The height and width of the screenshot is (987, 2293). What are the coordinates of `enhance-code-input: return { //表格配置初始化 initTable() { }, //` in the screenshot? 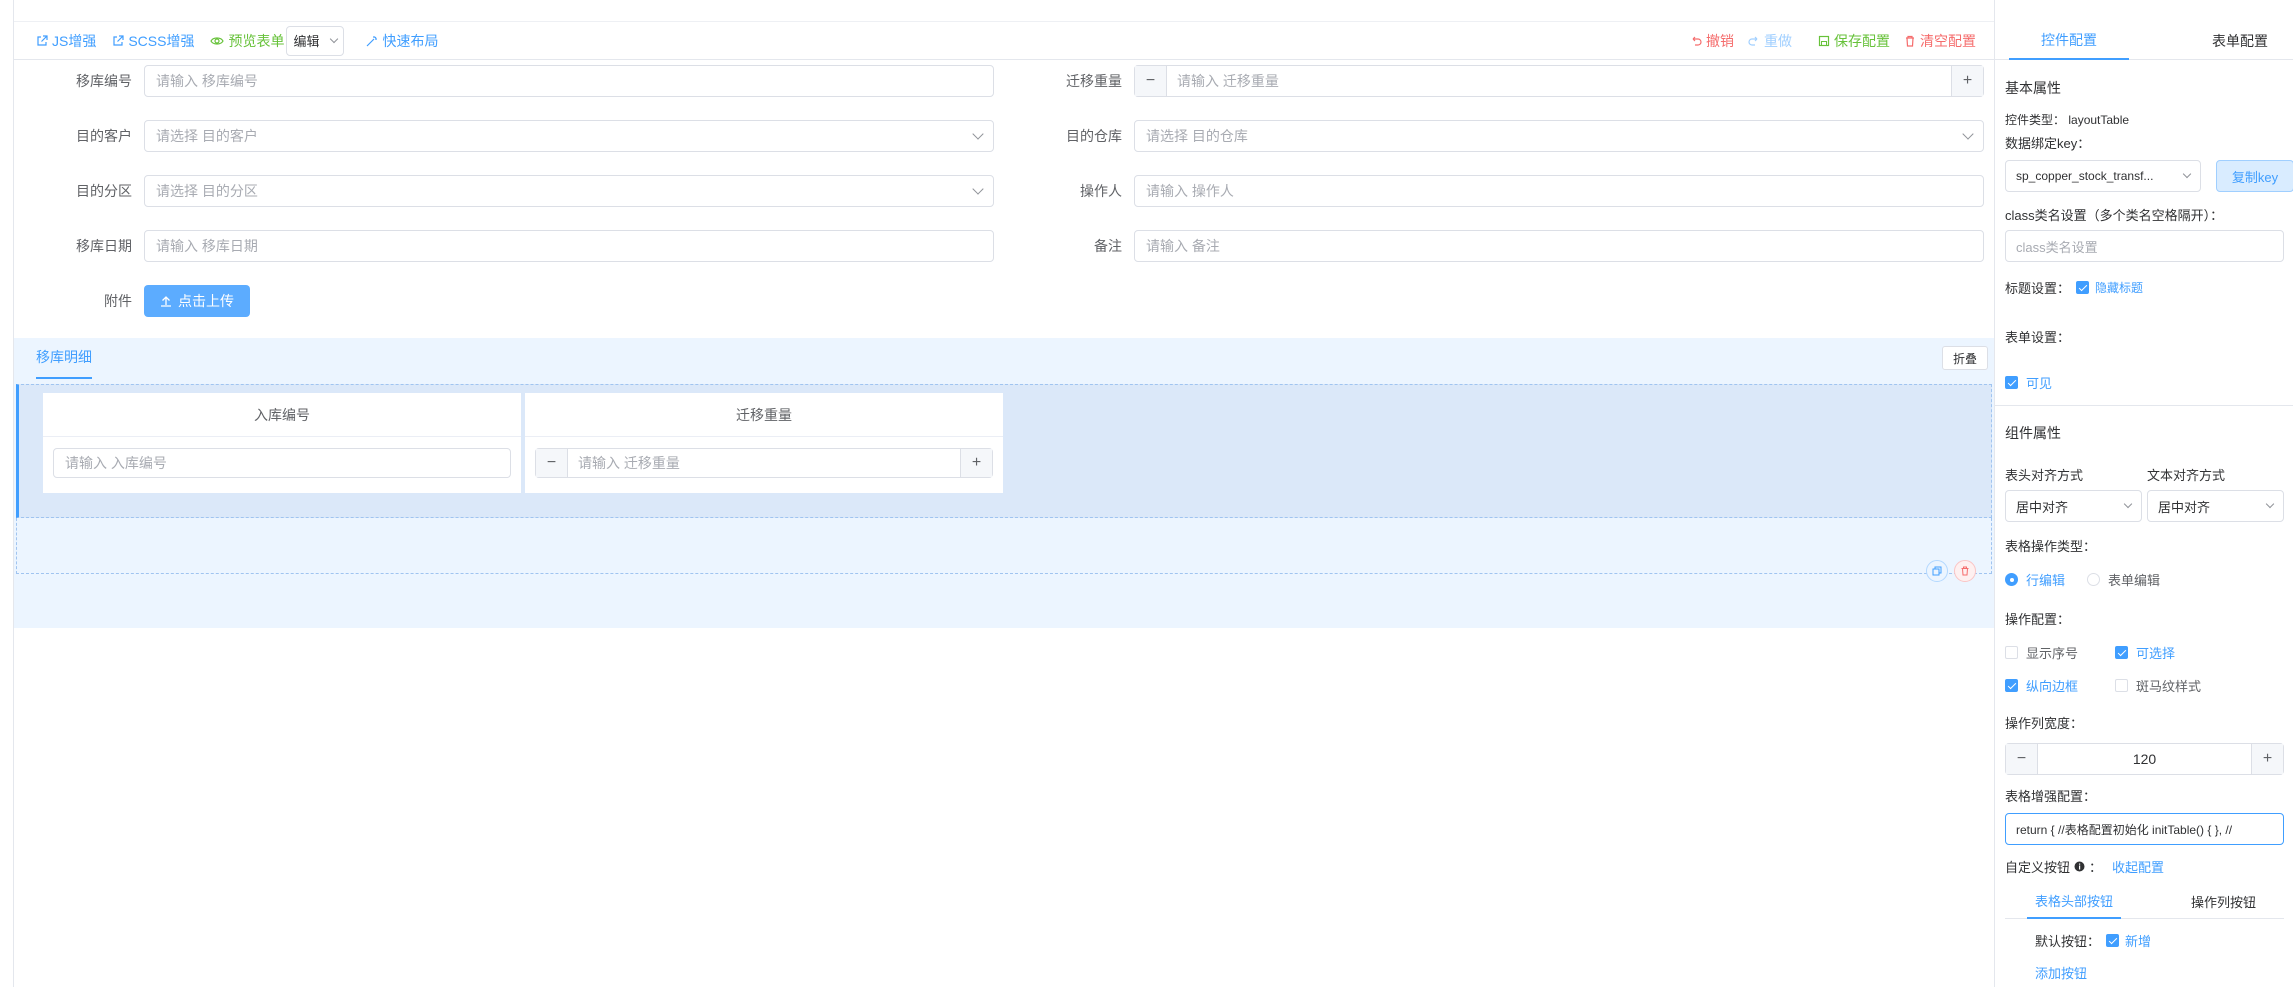 It's located at (2144, 829).